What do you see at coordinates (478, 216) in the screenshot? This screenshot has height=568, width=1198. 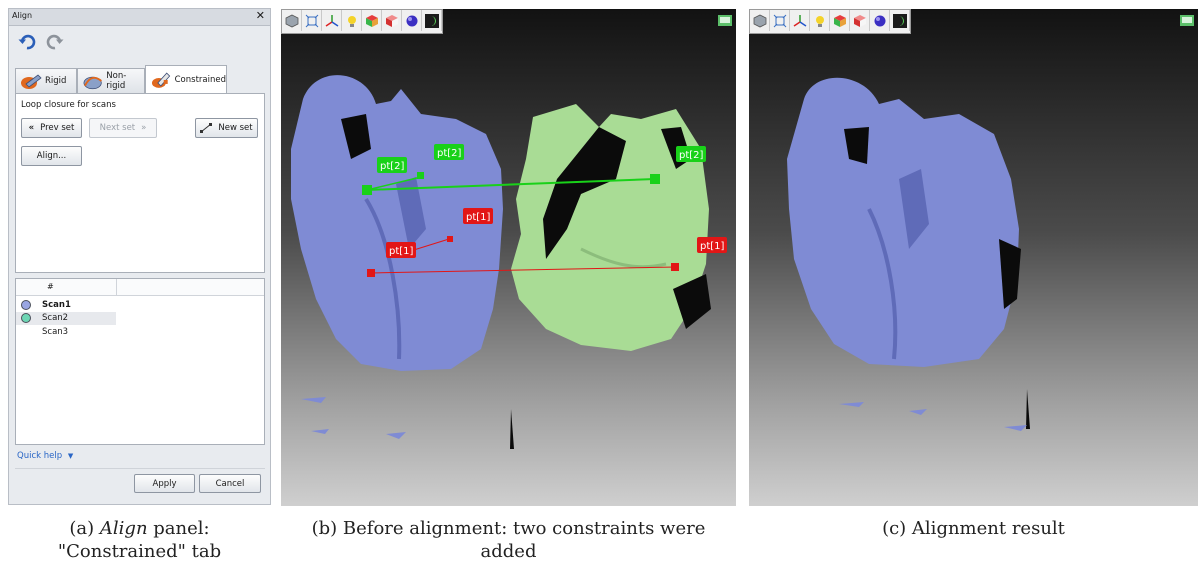 I see `label-pt1-mid: pt[1]` at bounding box center [478, 216].